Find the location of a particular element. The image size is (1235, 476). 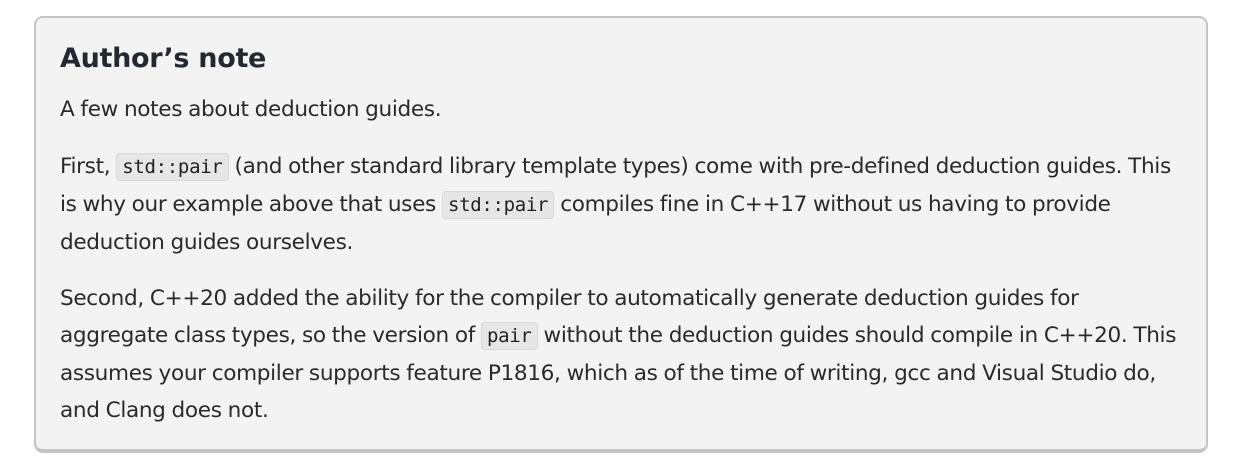

note-intro-paragraph: A few notes about deduction guides. is located at coordinates (621, 109).